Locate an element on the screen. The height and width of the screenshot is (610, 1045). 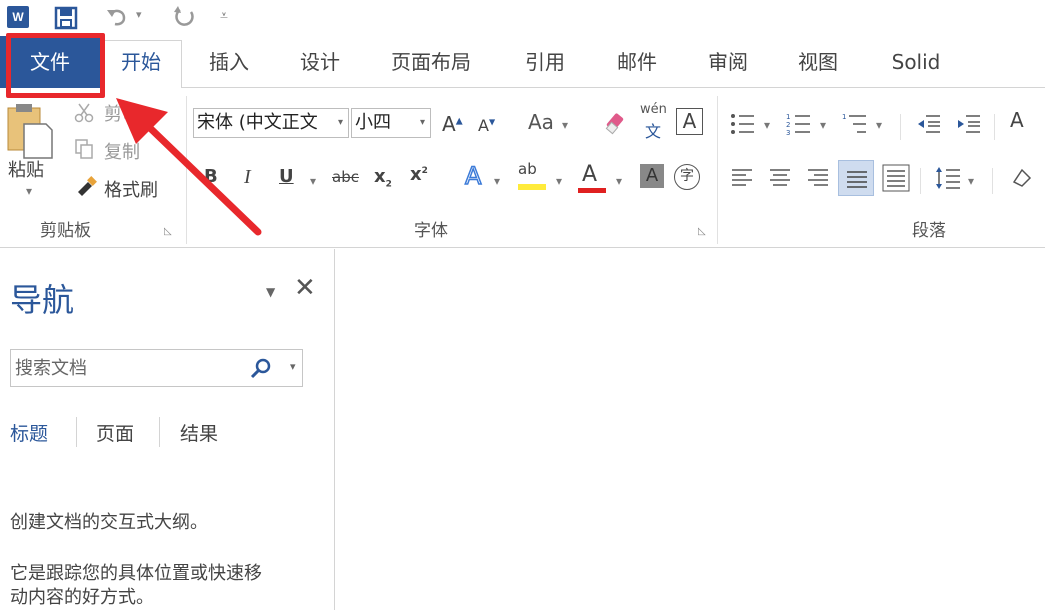
enclose-characters-button: 字 is located at coordinates (687, 177).